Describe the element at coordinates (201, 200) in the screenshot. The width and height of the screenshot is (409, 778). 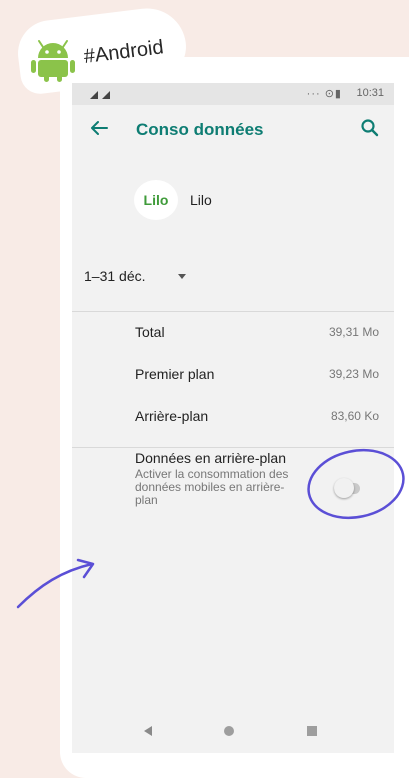
I see `app-name: Lilo` at that location.